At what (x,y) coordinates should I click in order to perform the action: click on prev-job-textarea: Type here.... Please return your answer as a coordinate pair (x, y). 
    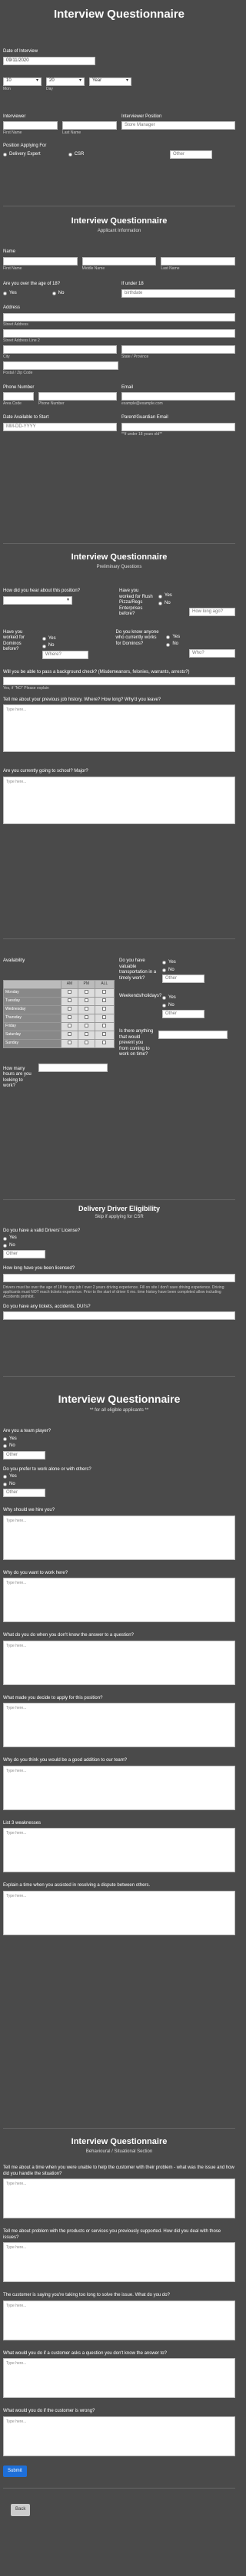
    Looking at the image, I should click on (119, 728).